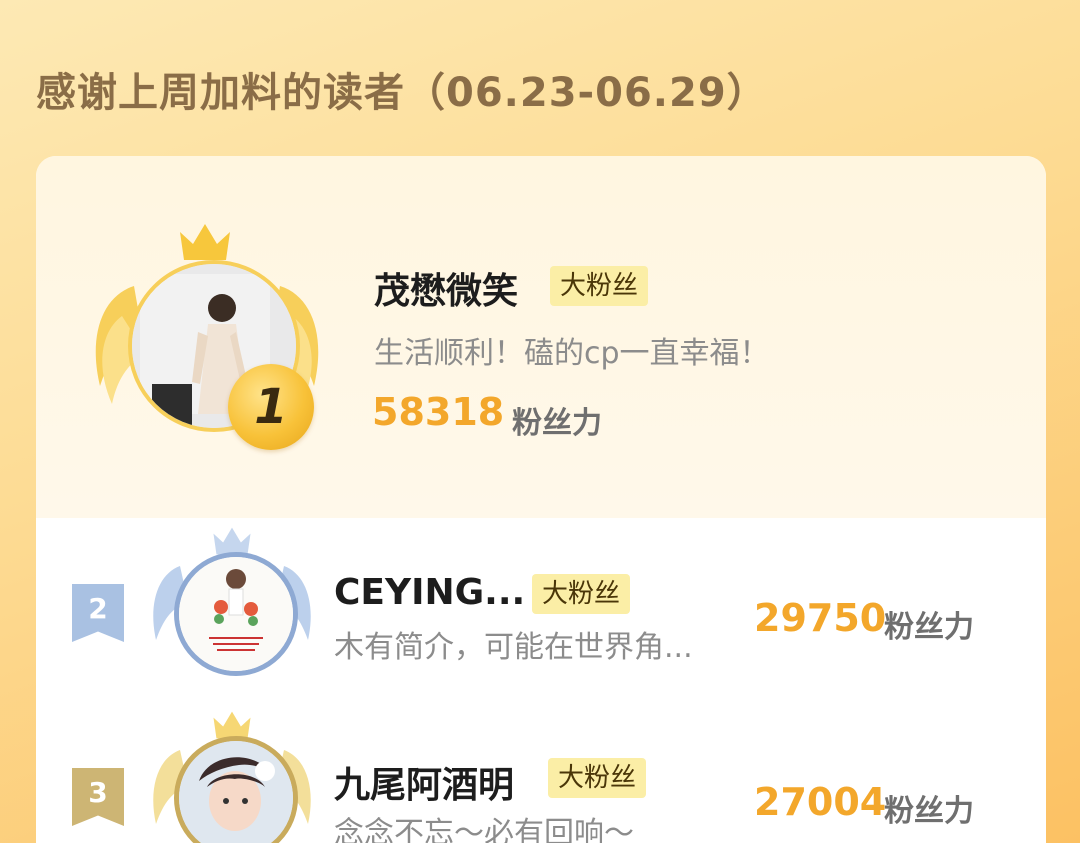 This screenshot has height=843, width=1080. I want to click on fan-power-score: 29750, so click(820, 618).